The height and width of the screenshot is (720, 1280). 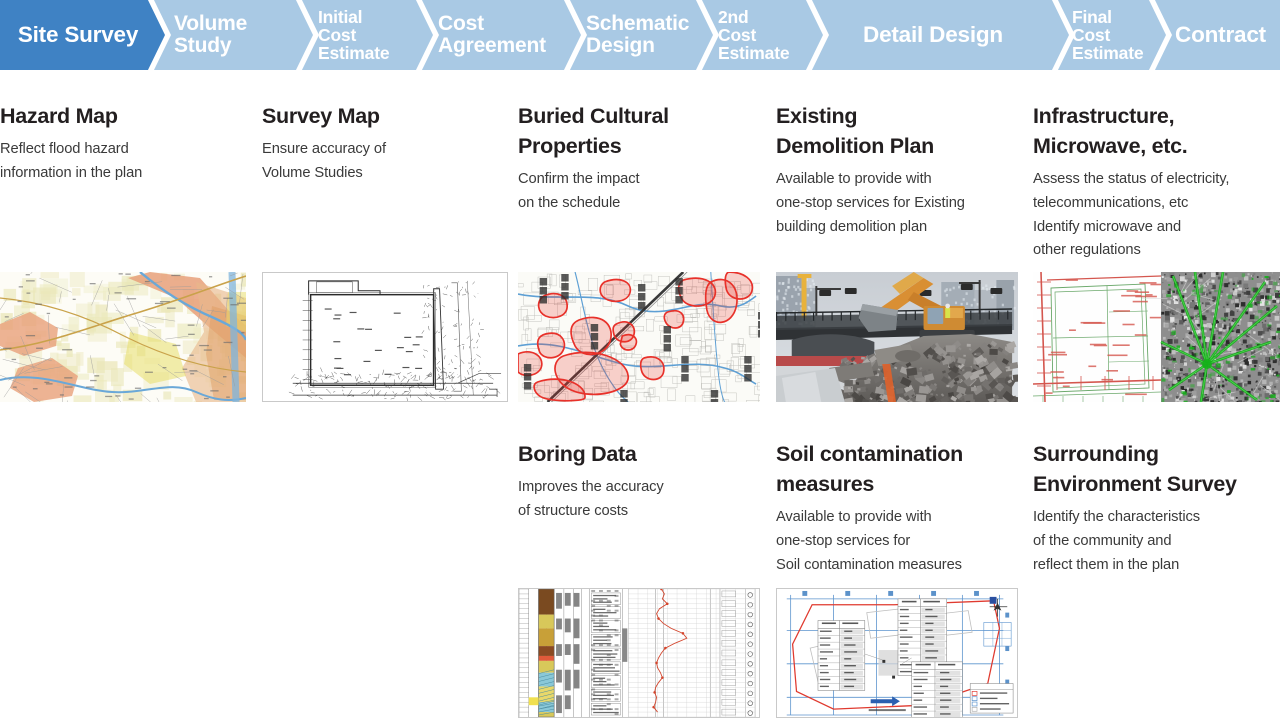 I want to click on process-step-label: Final Cost Estimate, so click(x=1108, y=35).